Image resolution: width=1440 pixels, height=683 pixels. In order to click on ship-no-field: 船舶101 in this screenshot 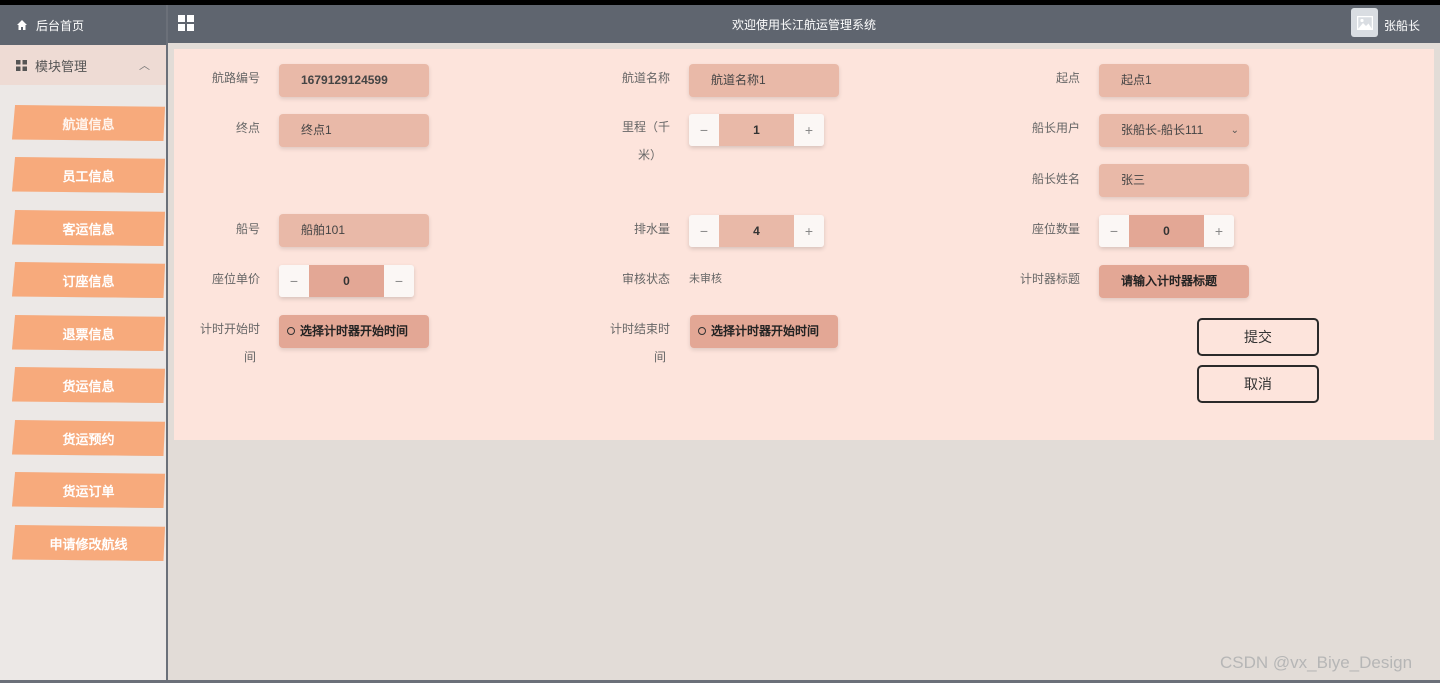, I will do `click(354, 230)`.